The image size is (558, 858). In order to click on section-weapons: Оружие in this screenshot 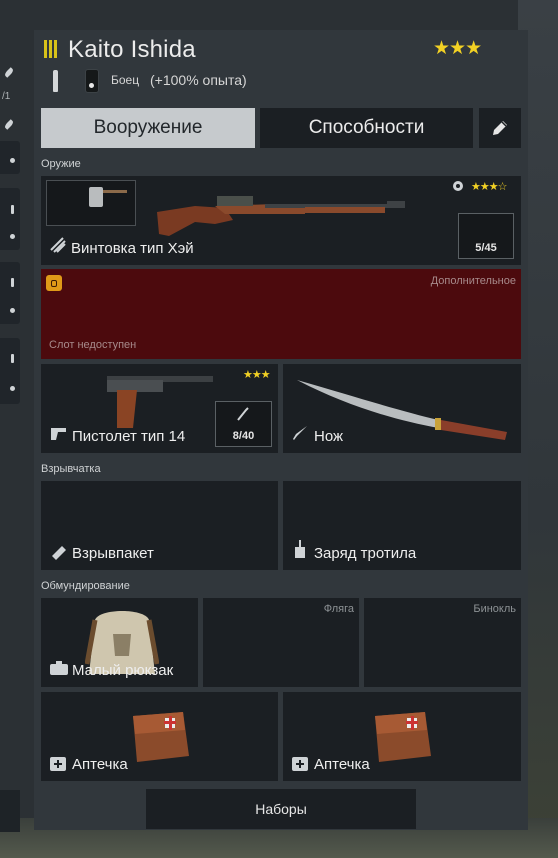, I will do `click(61, 164)`.